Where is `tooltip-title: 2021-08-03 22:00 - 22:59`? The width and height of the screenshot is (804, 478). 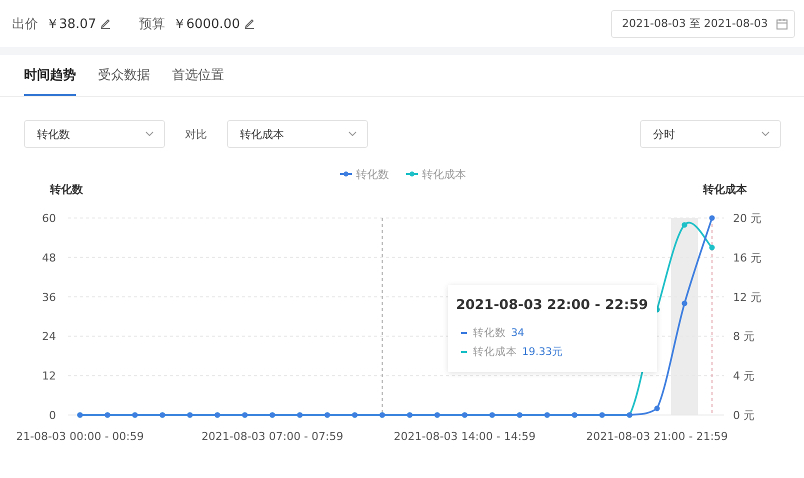
tooltip-title: 2021-08-03 22:00 - 22:59 is located at coordinates (552, 305).